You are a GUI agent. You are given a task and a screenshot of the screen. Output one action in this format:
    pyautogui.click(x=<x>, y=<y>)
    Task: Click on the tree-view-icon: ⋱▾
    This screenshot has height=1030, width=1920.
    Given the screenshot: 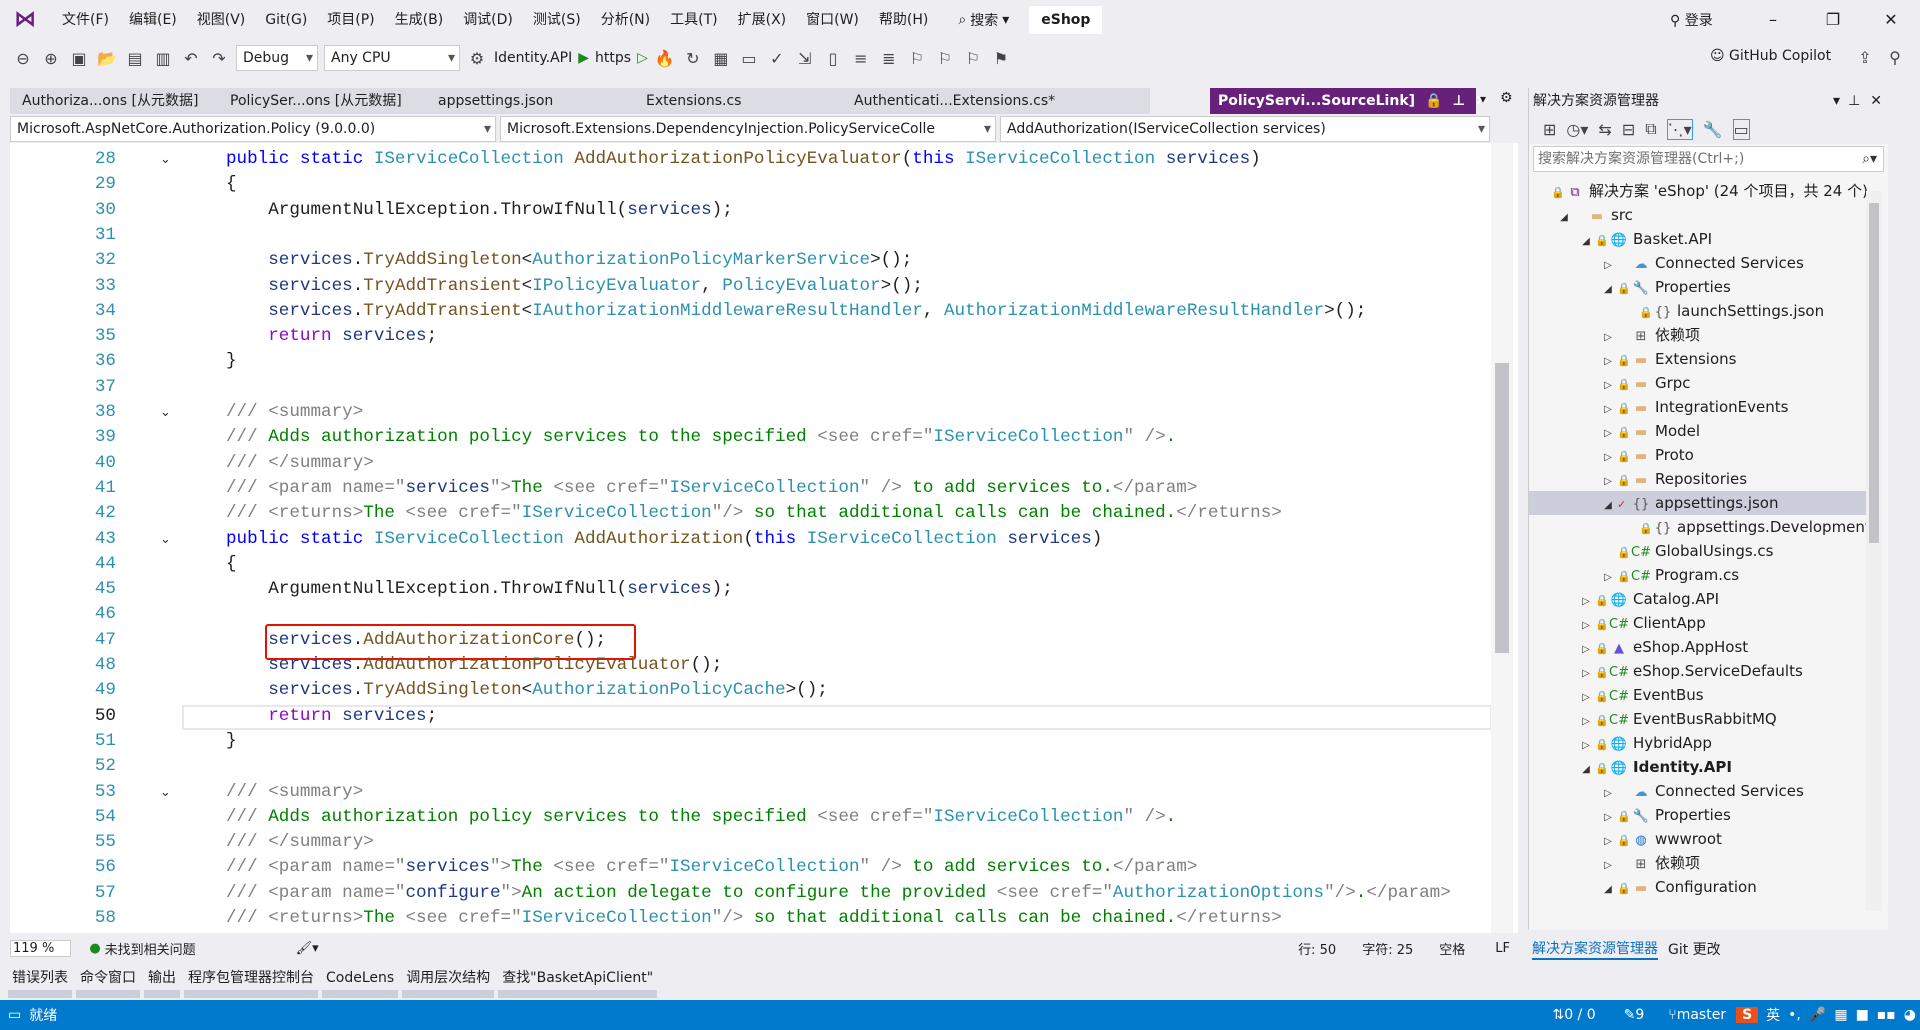 What is the action you would take?
    pyautogui.click(x=1679, y=129)
    